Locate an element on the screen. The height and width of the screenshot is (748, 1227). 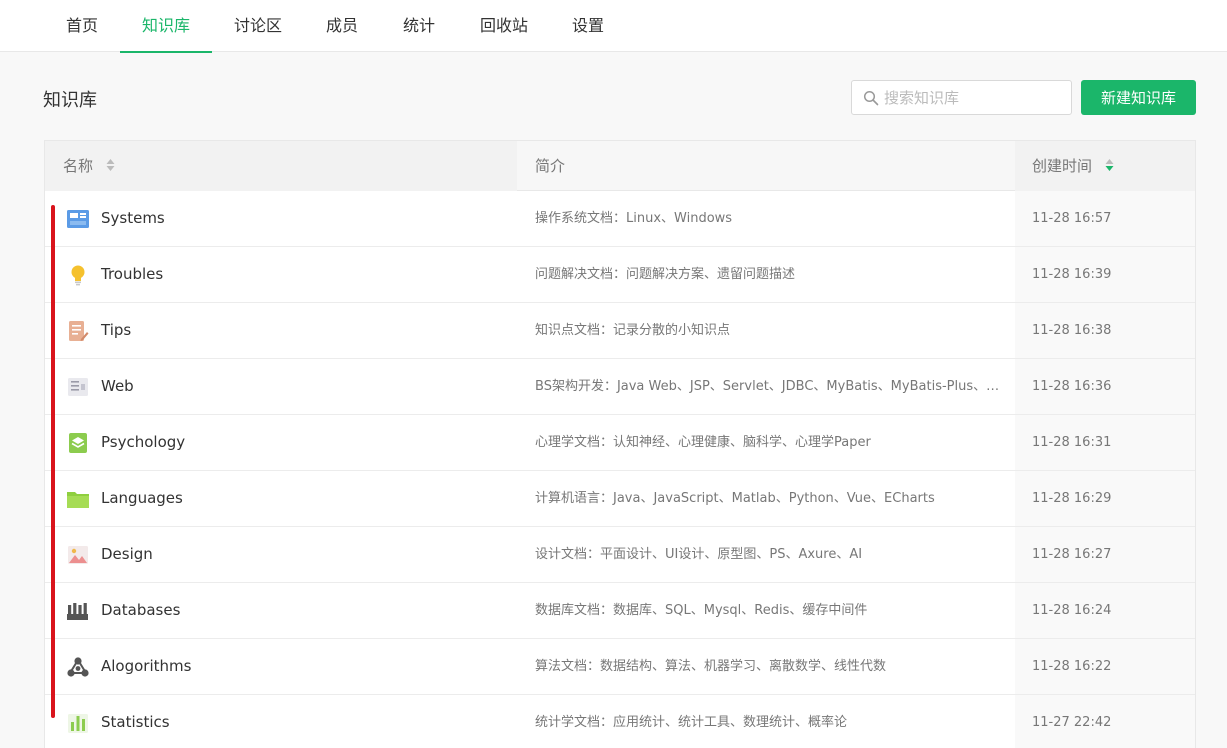
row-created-time: 11-28 16:24 is located at coordinates (1072, 610).